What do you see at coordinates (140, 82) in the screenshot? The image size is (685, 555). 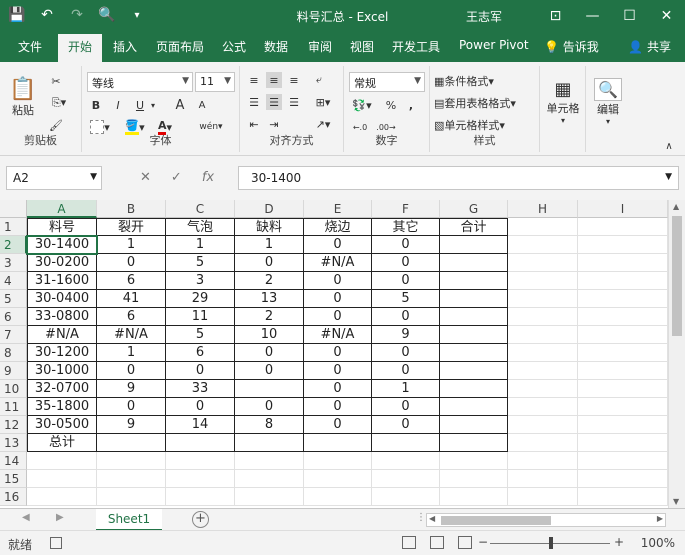 I see `font-name-select: 等线 ▼` at bounding box center [140, 82].